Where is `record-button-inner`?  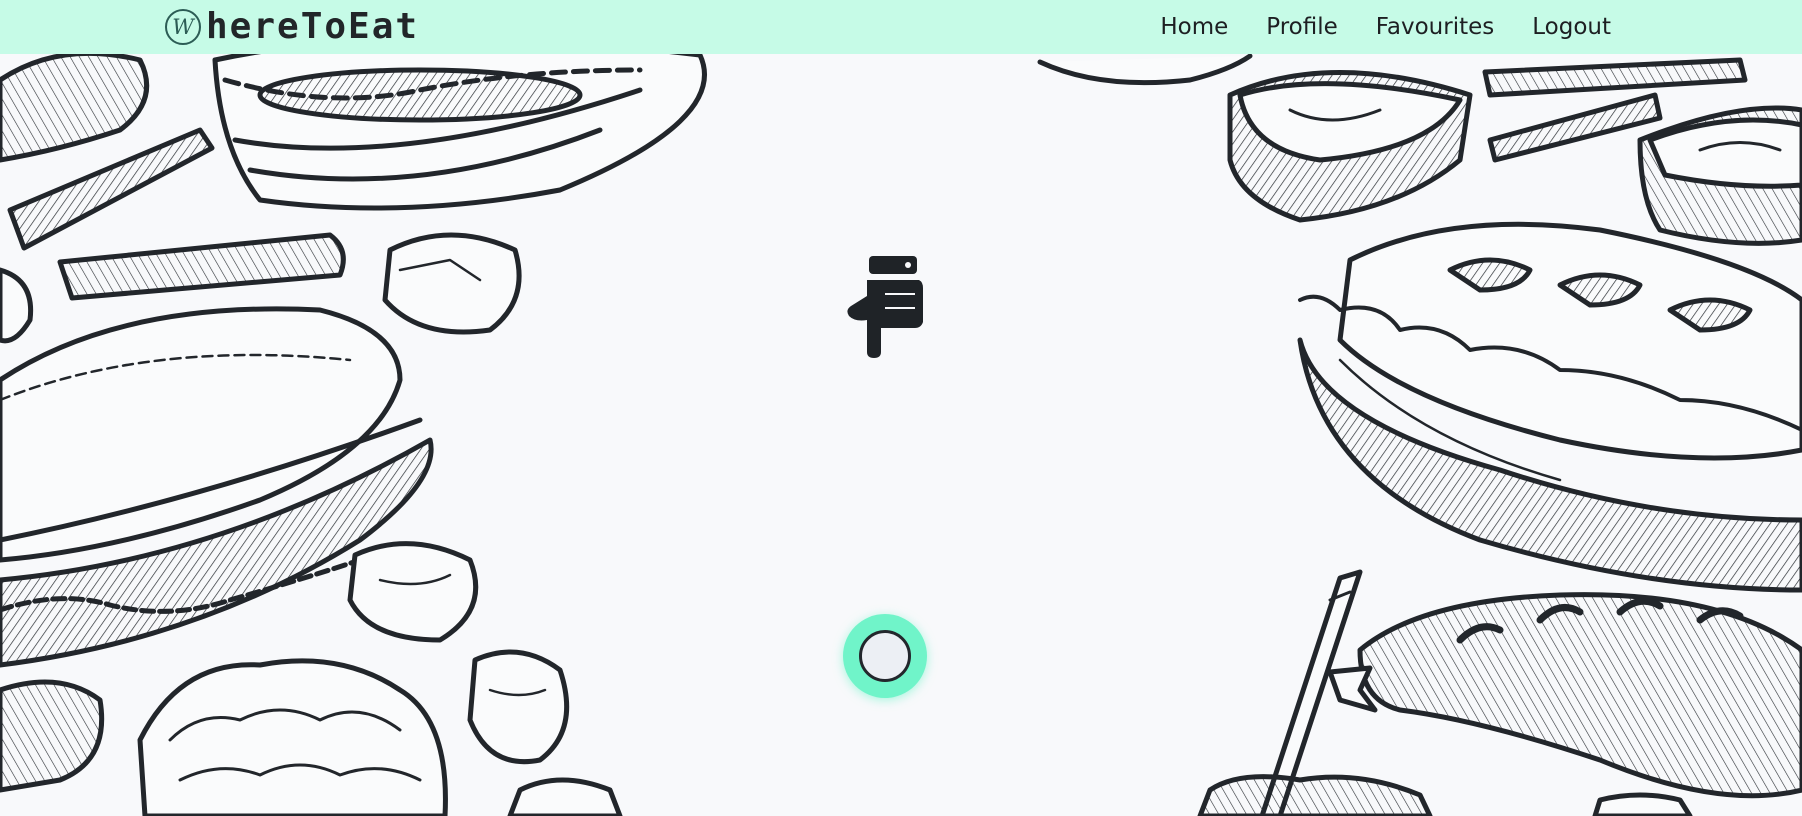 record-button-inner is located at coordinates (885, 656).